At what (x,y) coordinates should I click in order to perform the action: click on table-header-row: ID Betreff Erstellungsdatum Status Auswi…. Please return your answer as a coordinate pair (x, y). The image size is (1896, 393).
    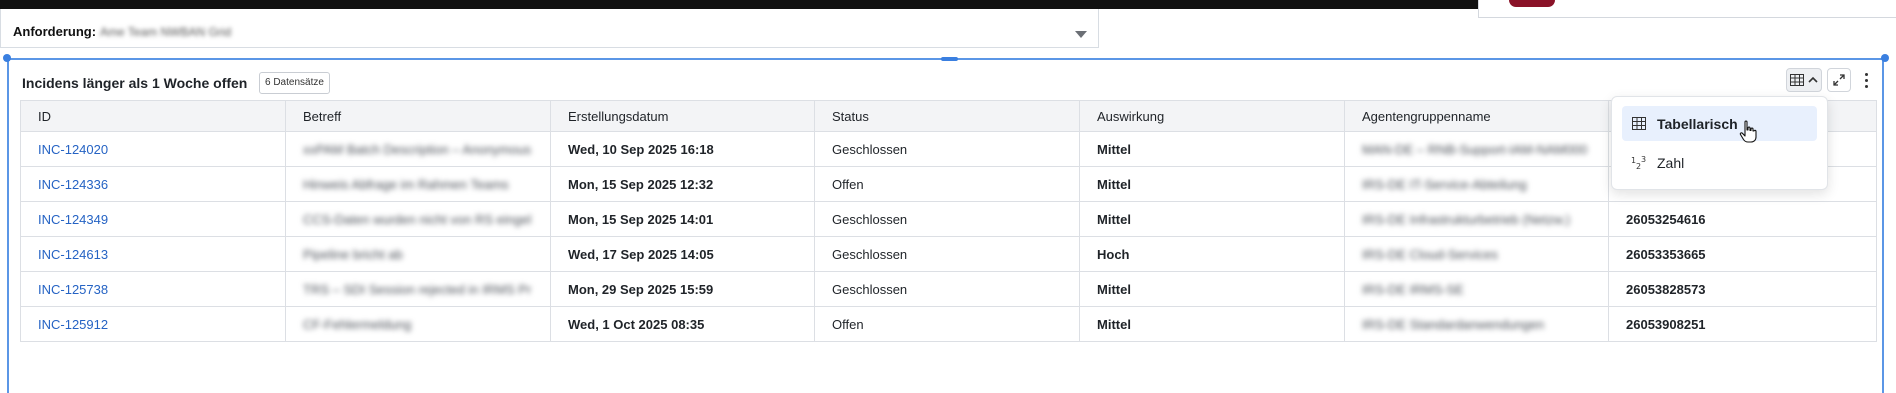
    Looking at the image, I should click on (948, 116).